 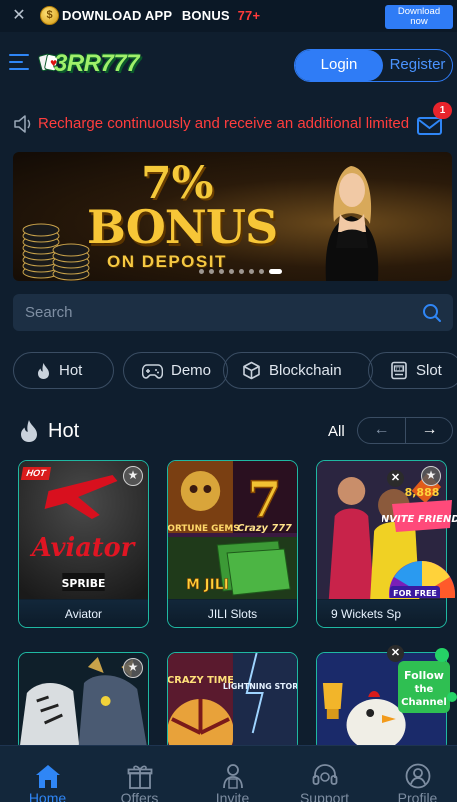 I want to click on category-label: Slot, so click(x=429, y=370).